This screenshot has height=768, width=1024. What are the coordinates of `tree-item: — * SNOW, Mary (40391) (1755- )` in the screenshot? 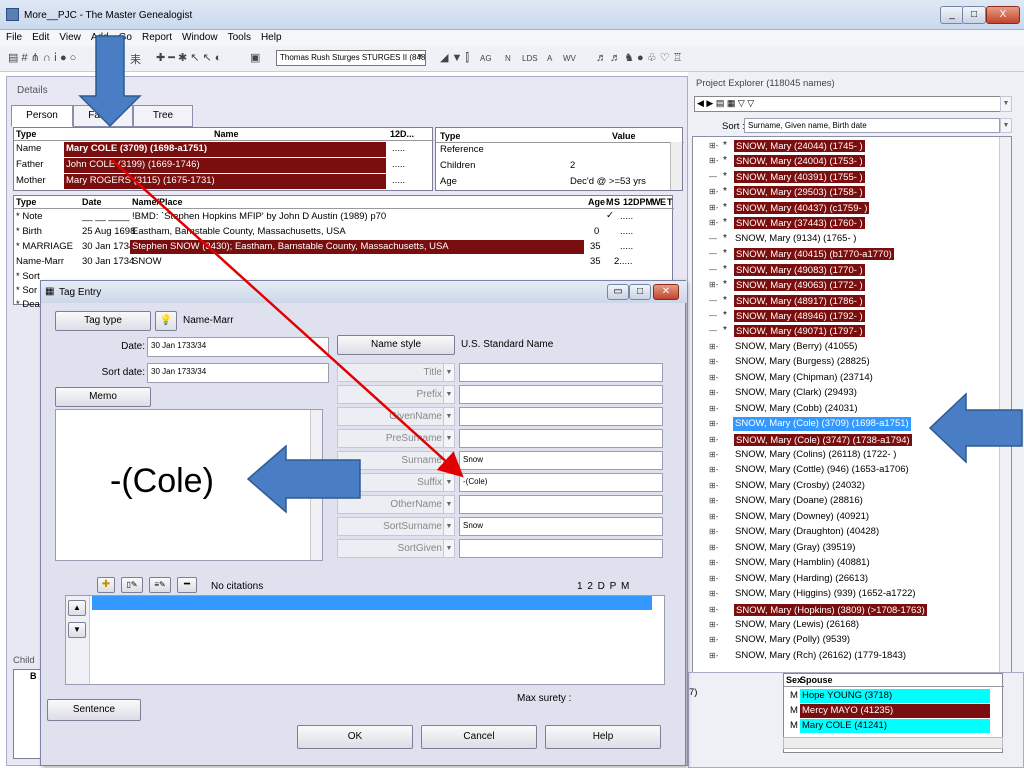 It's located at (852, 177).